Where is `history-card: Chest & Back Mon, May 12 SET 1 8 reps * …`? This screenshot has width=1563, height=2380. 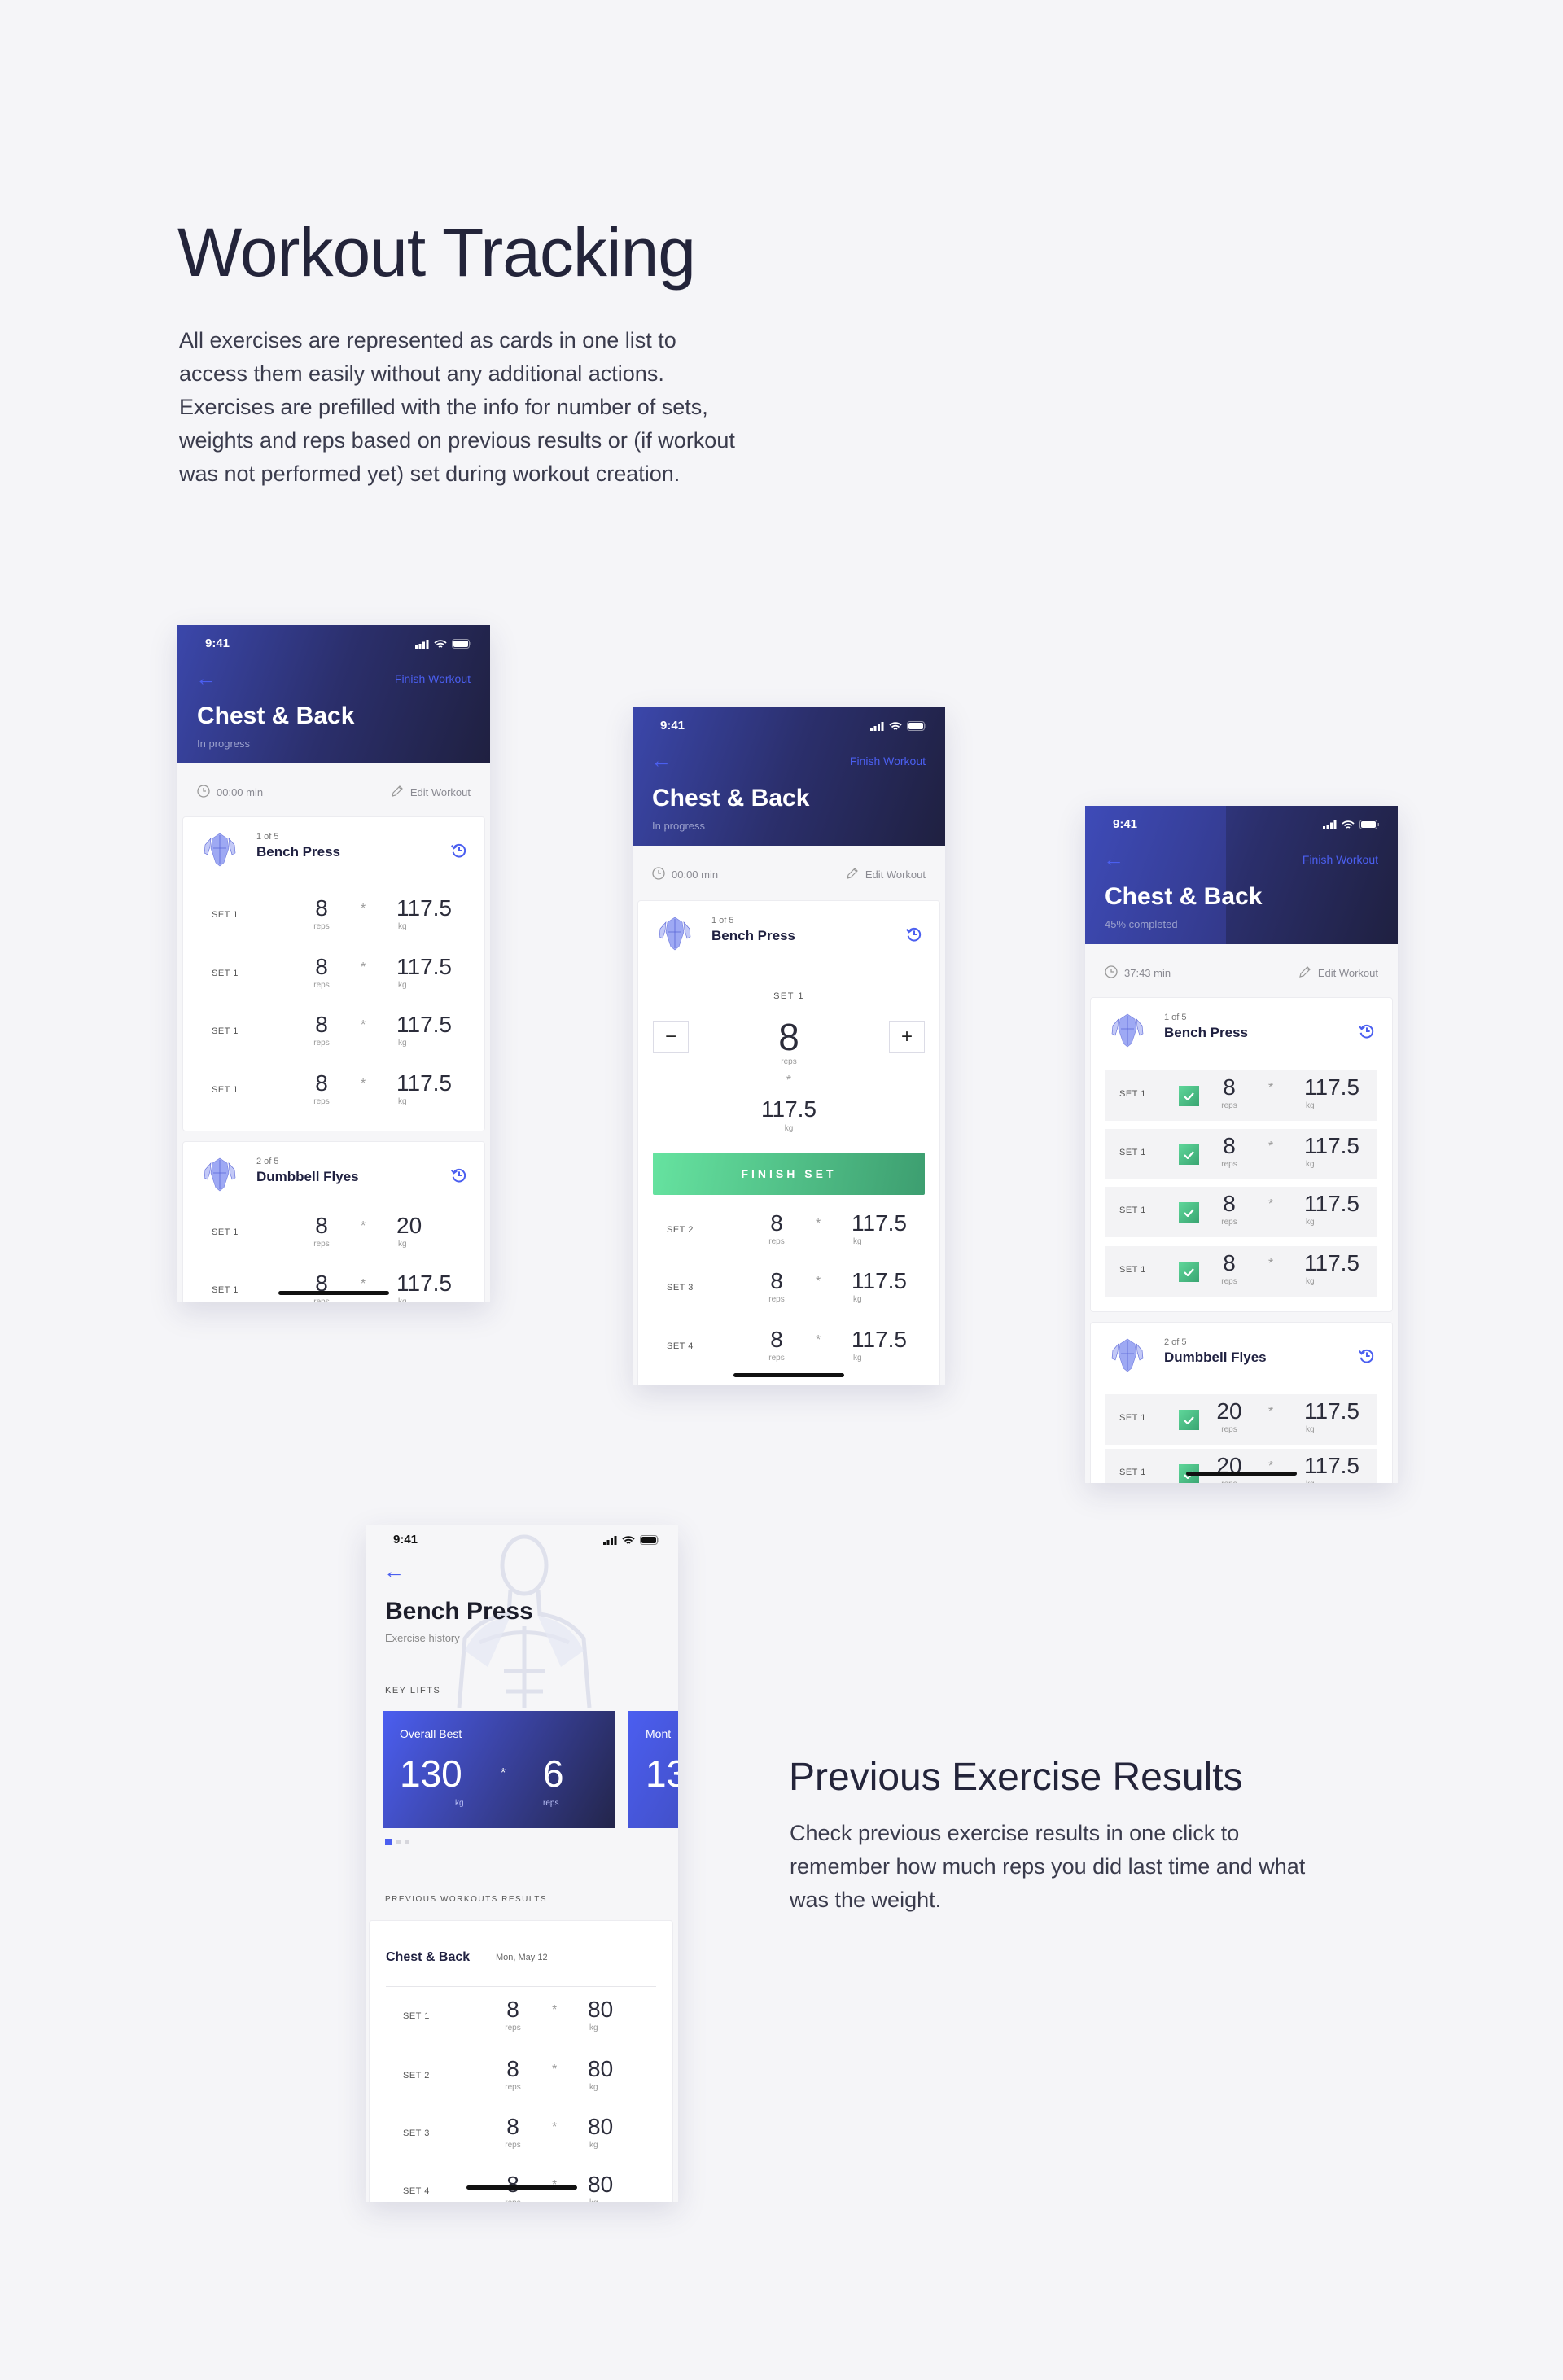 history-card: Chest & Back Mon, May 12 SET 1 8 reps * … is located at coordinates (521, 2061).